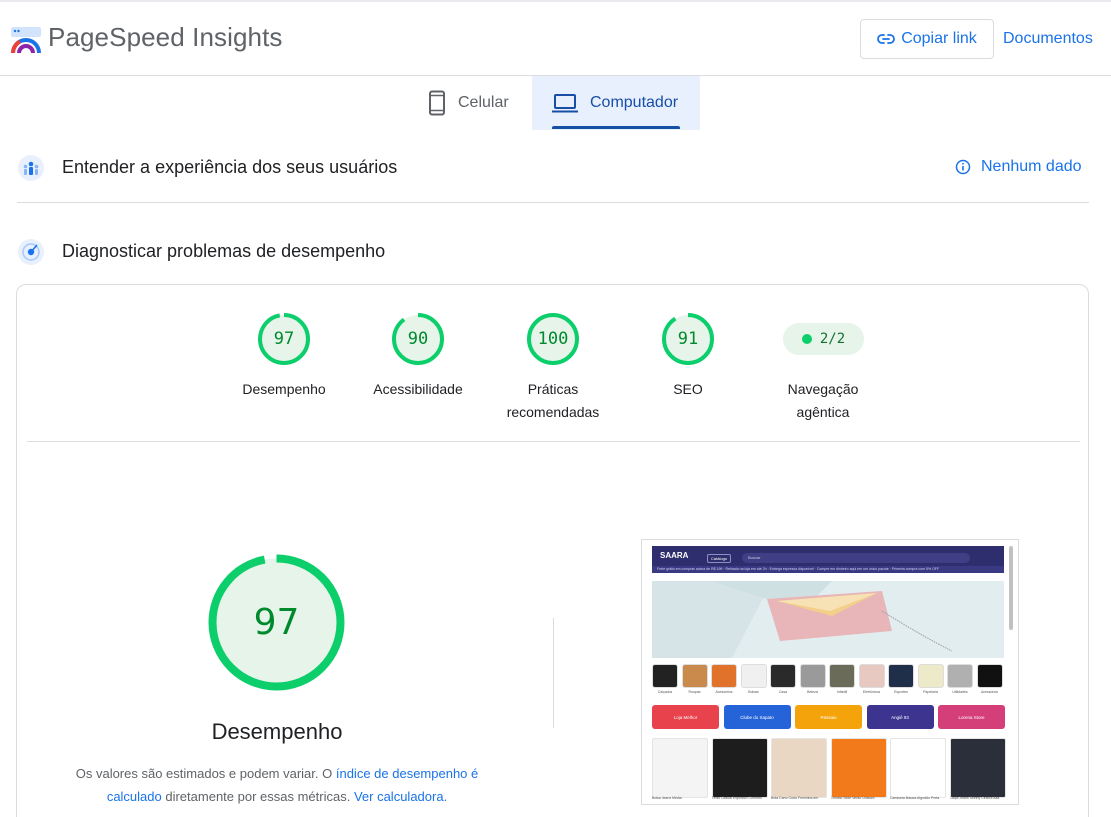 This screenshot has height=817, width=1111. Describe the element at coordinates (828, 619) in the screenshot. I see `thumb-banner` at that location.